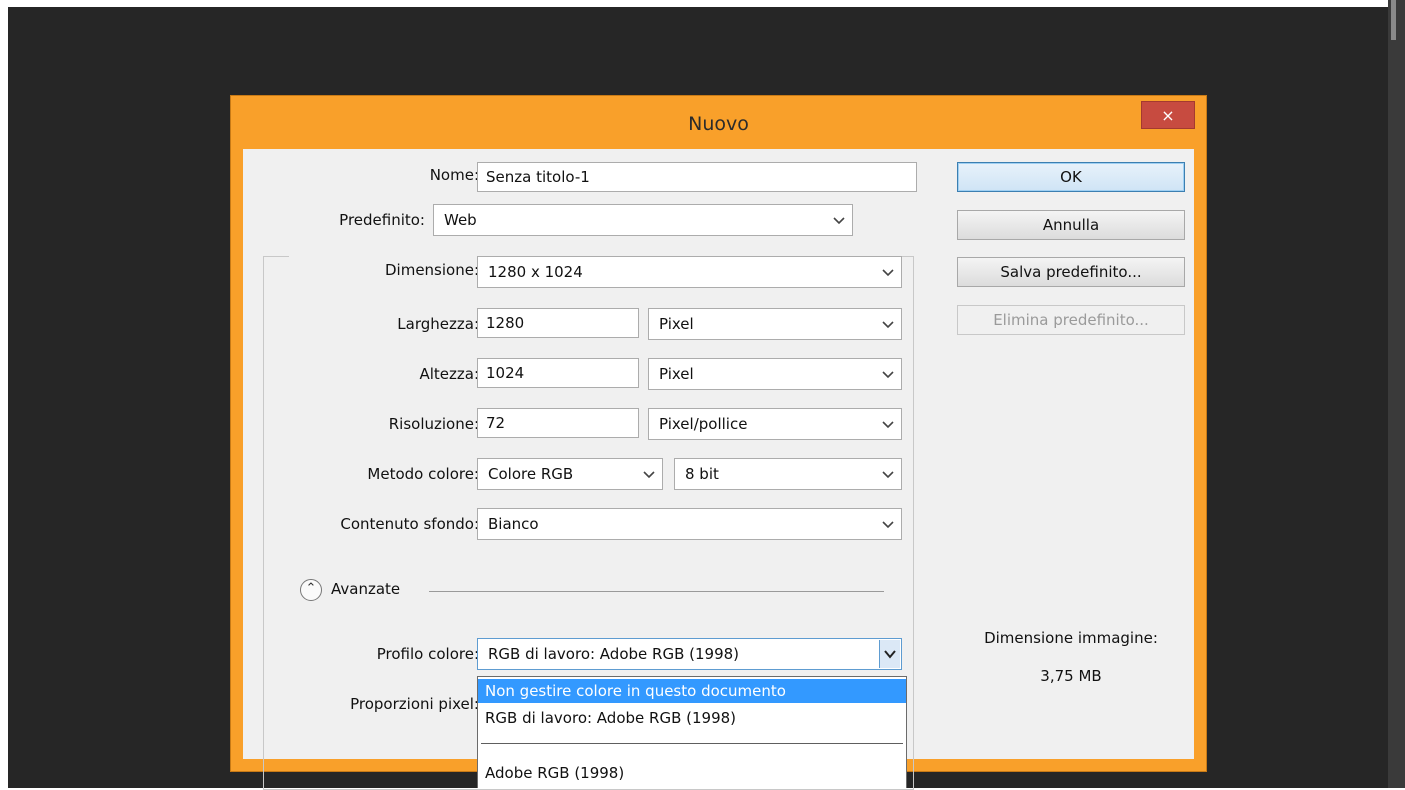  I want to click on image-size-value: 3,75 MB, so click(1071, 676).